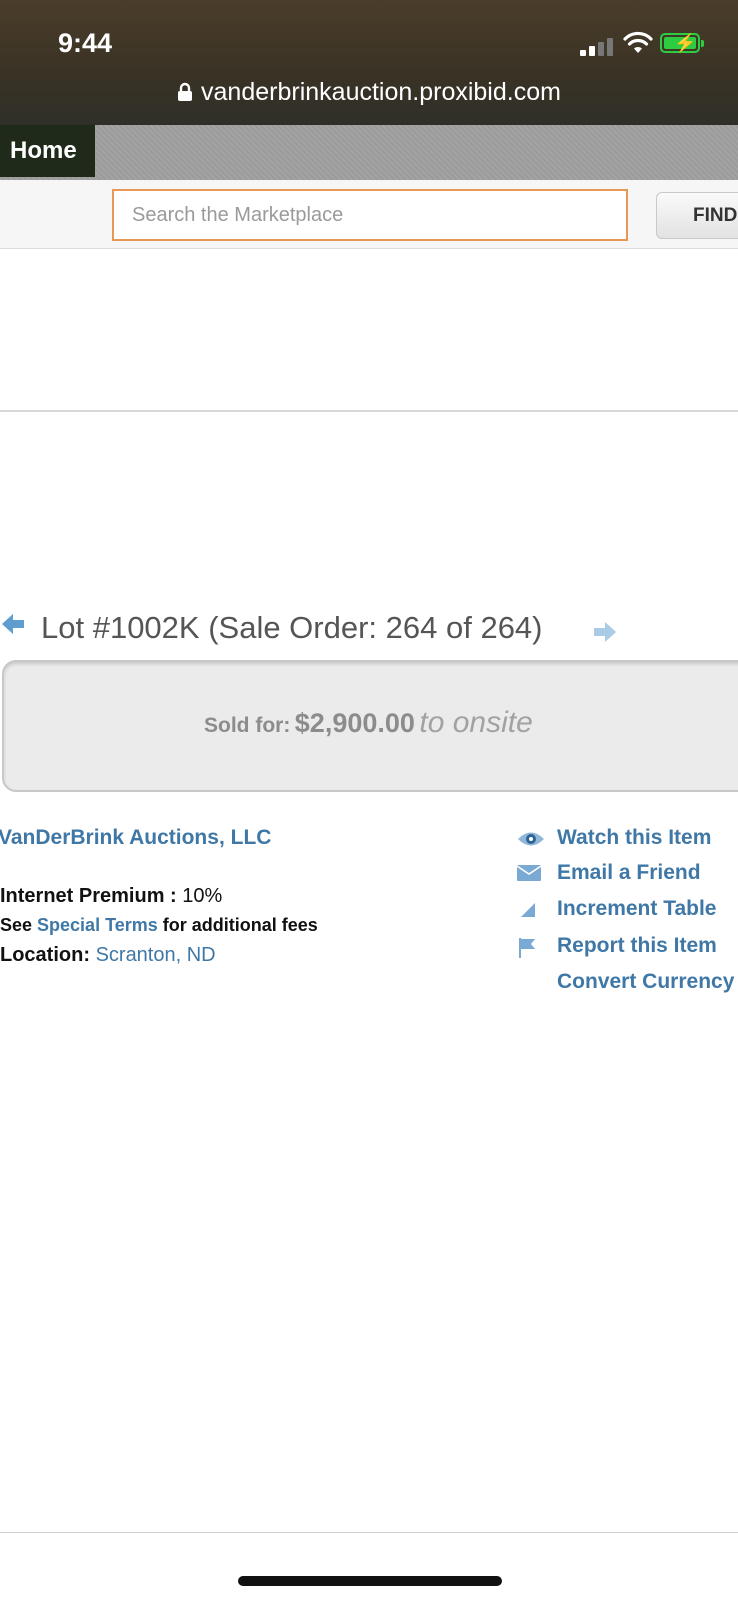 This screenshot has height=1600, width=738. I want to click on status-time: 9:44, so click(85, 43).